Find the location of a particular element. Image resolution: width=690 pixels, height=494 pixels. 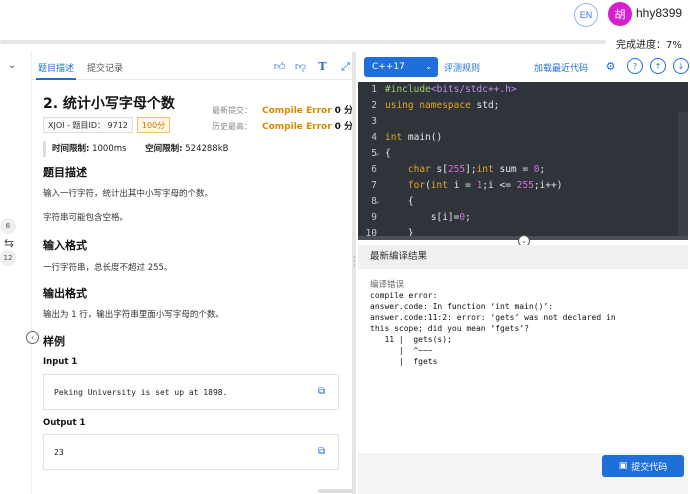

language-select: C++17 ⌄ is located at coordinates (401, 67).